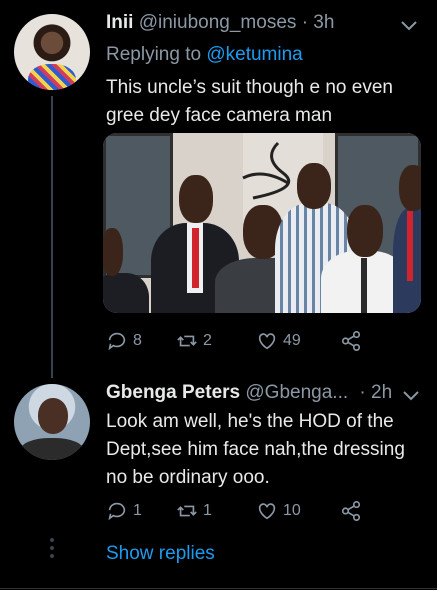 The image size is (437, 590). Describe the element at coordinates (188, 477) in the screenshot. I see `tweet-text-line: no be ordinary ooo.` at that location.